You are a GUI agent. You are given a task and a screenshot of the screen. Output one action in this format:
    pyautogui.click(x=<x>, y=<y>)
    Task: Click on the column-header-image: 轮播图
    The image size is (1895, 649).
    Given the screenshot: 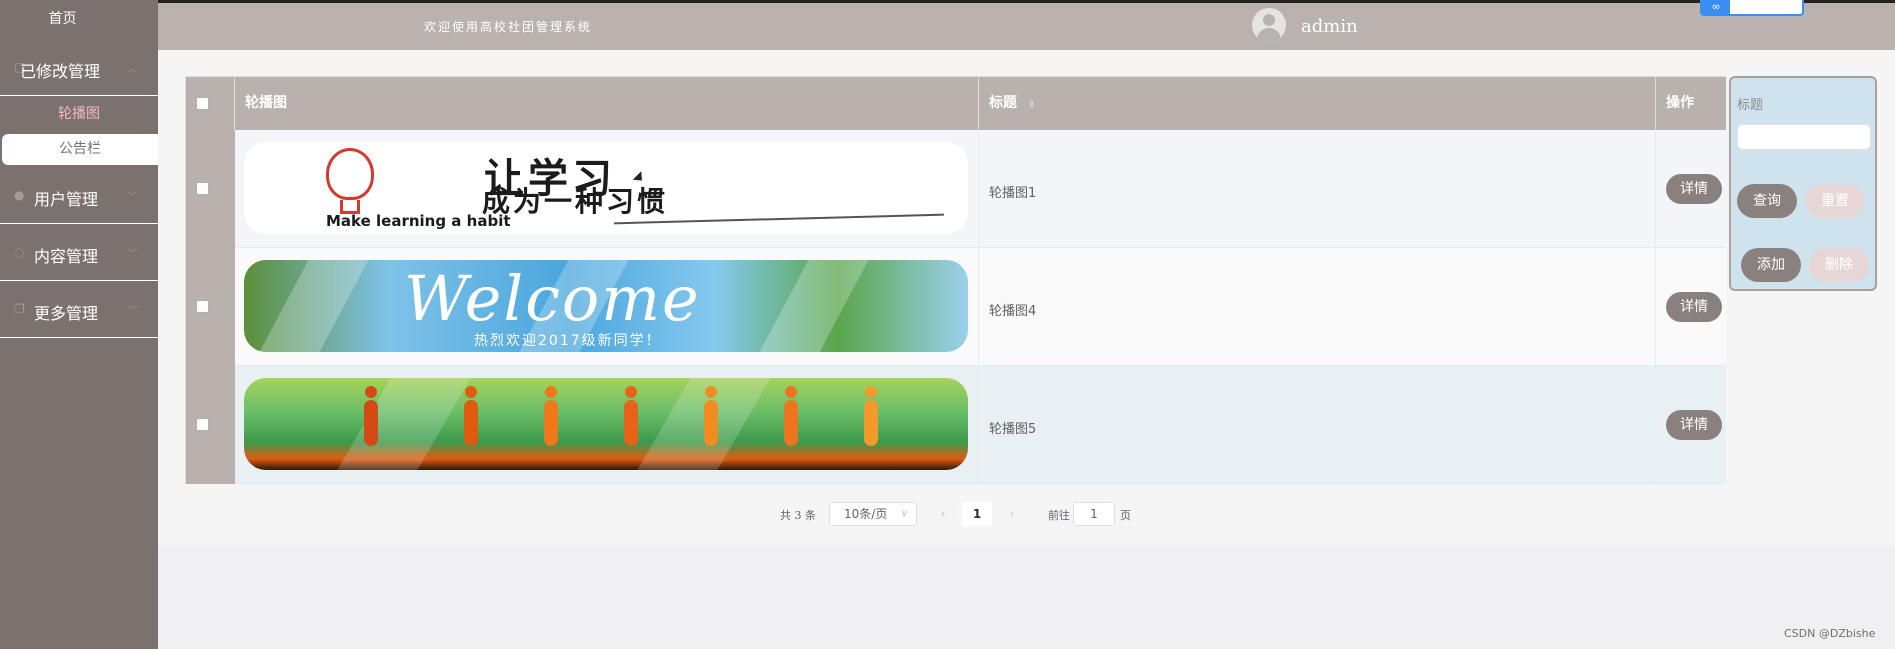 What is the action you would take?
    pyautogui.click(x=607, y=103)
    